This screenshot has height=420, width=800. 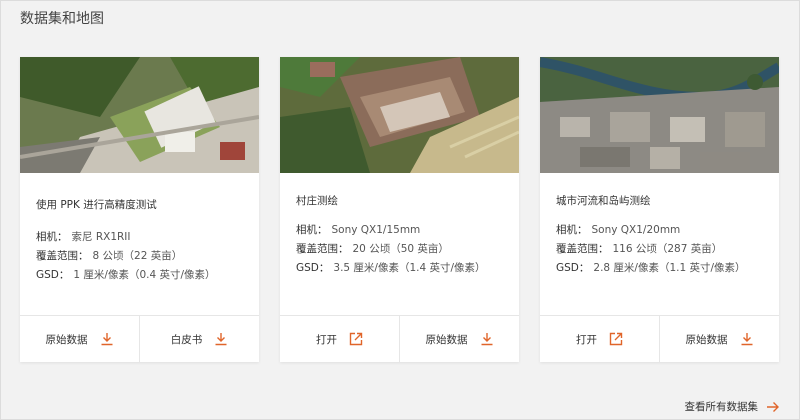 I want to click on card-actions: 原始数据 白皮书, so click(x=139, y=338).